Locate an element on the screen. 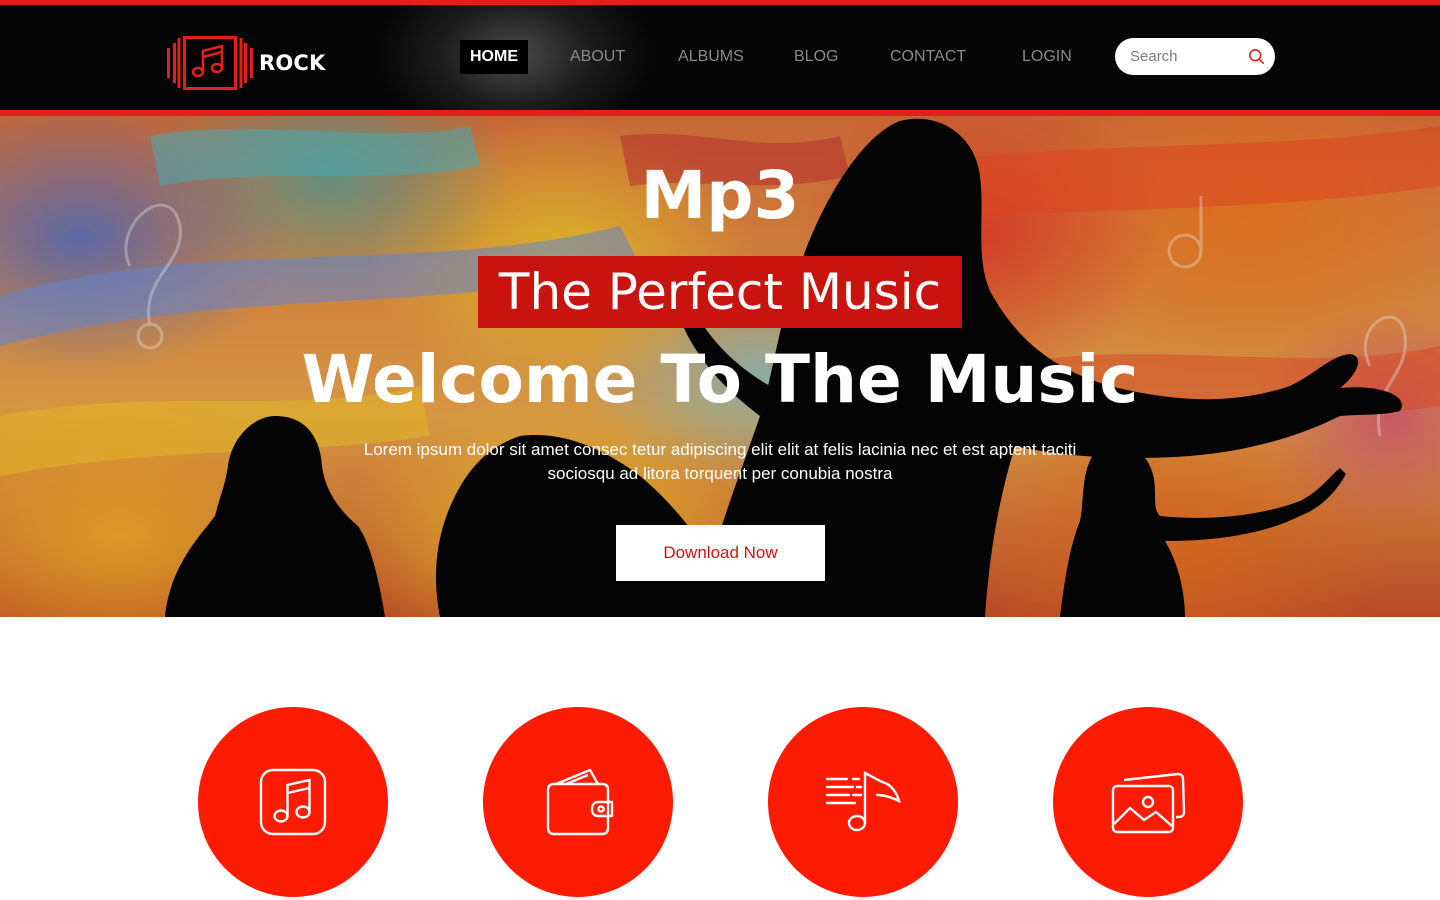 The height and width of the screenshot is (900, 1440). nav-item-albums: ALBUMS is located at coordinates (711, 57).